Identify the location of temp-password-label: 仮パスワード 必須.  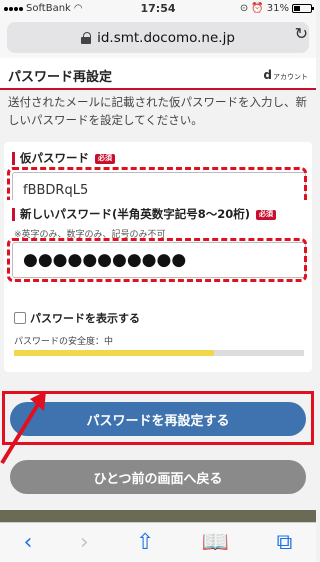
(63, 158).